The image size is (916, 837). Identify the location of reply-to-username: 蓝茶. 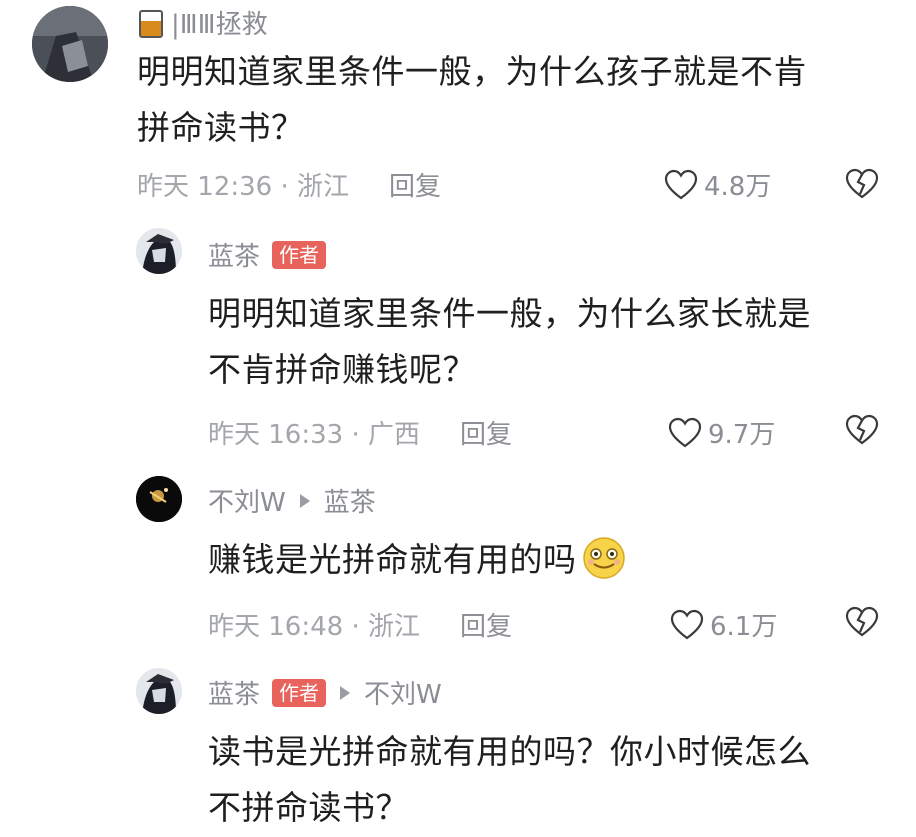
(350, 500).